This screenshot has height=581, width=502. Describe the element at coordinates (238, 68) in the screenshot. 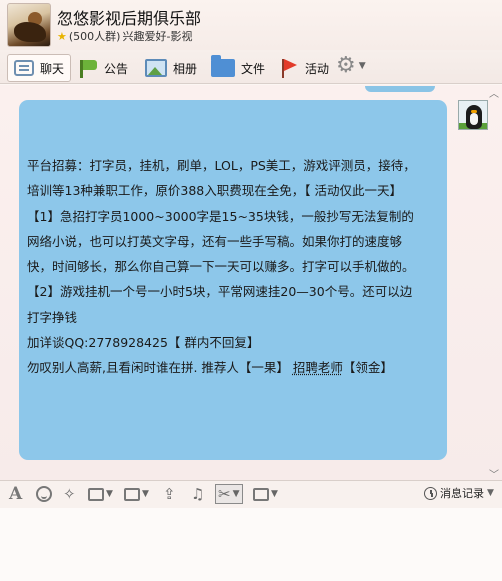

I see `tab-files: 文件` at that location.